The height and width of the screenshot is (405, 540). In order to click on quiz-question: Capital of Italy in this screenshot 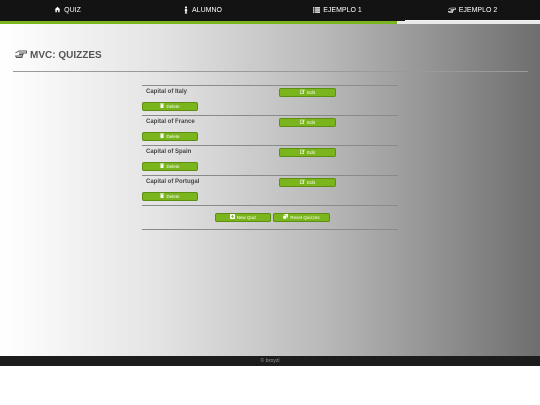, I will do `click(166, 92)`.